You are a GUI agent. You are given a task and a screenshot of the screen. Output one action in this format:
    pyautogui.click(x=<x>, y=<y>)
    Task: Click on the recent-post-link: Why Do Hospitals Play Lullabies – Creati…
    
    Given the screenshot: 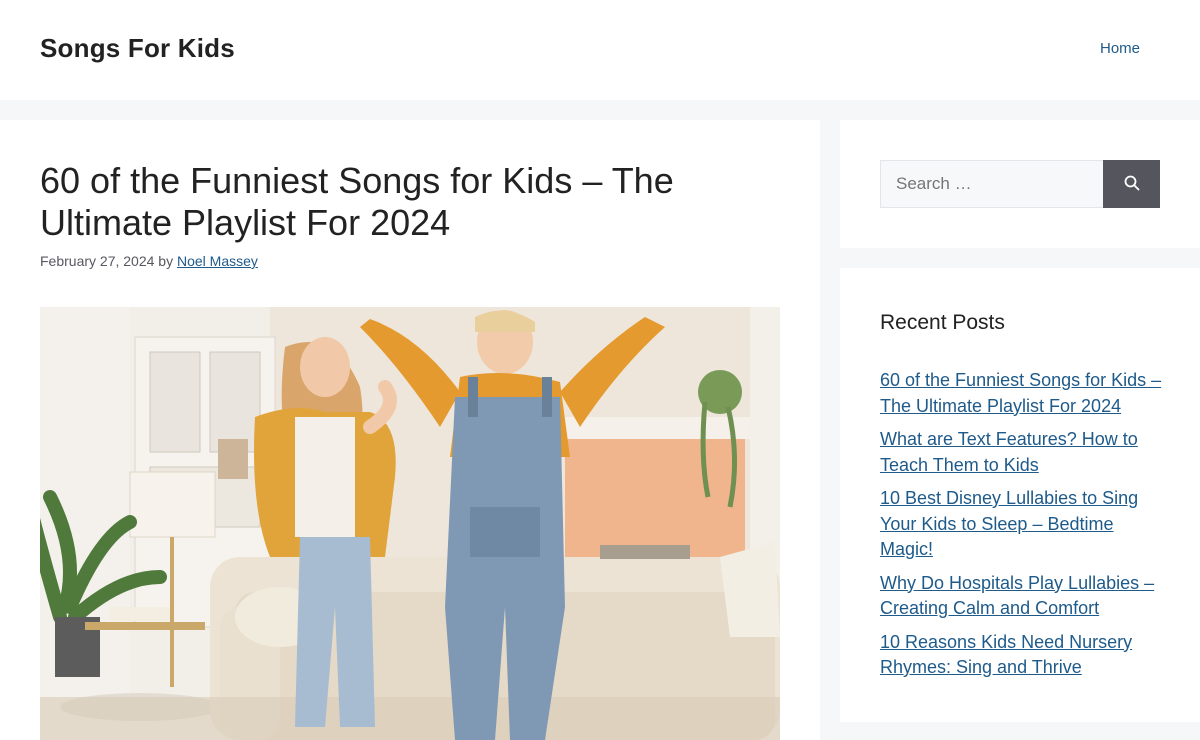 What is the action you would take?
    pyautogui.click(x=1017, y=596)
    